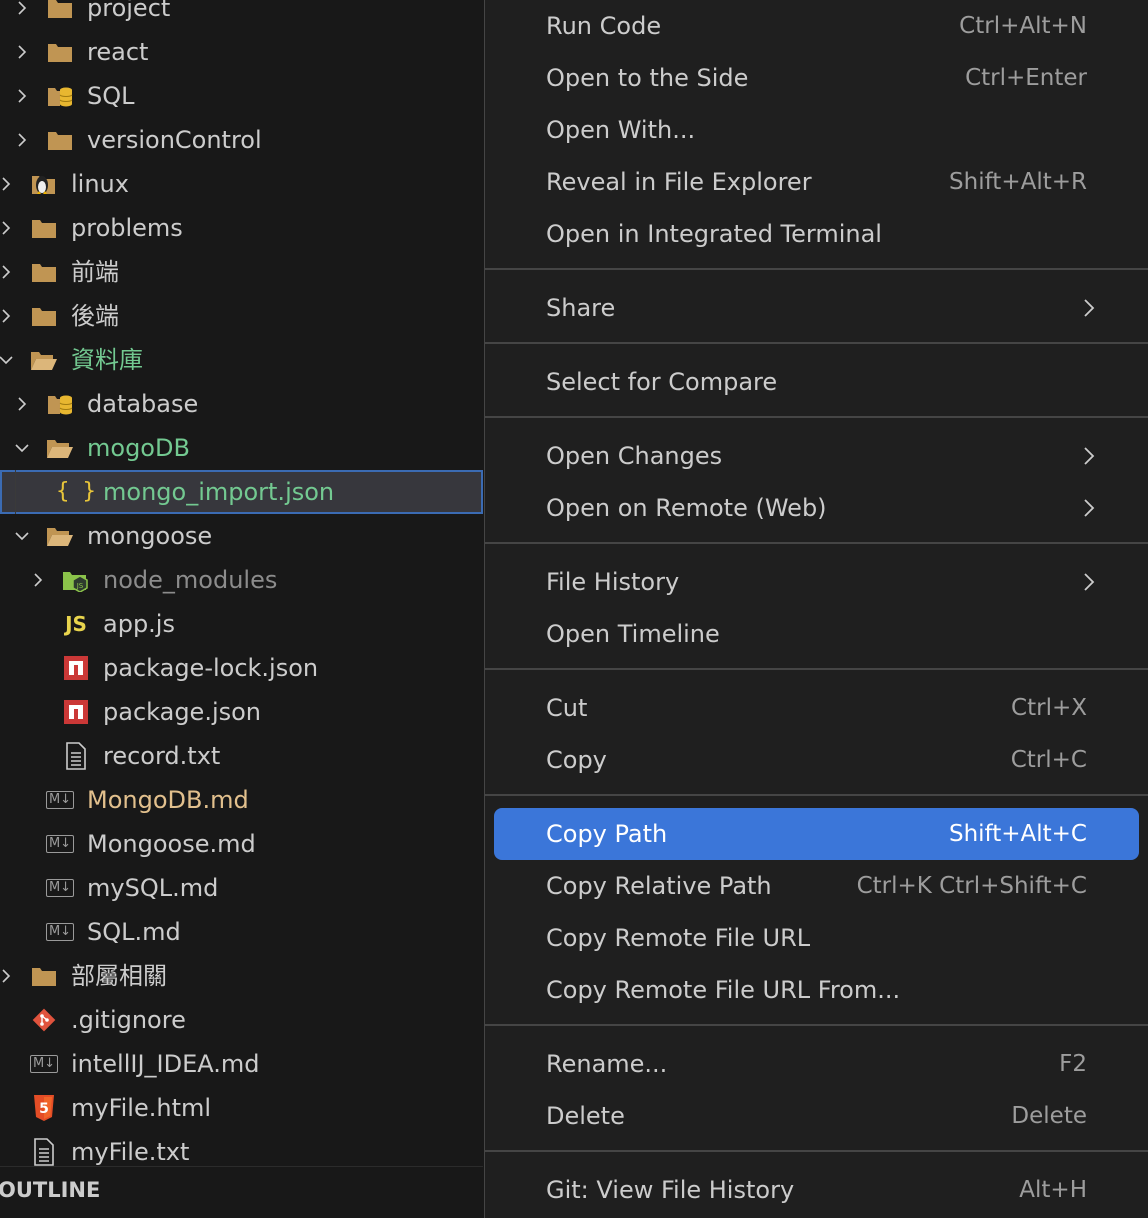 The image size is (1148, 1218). I want to click on menu-item-open-timeline: Open Timeline, so click(816, 634).